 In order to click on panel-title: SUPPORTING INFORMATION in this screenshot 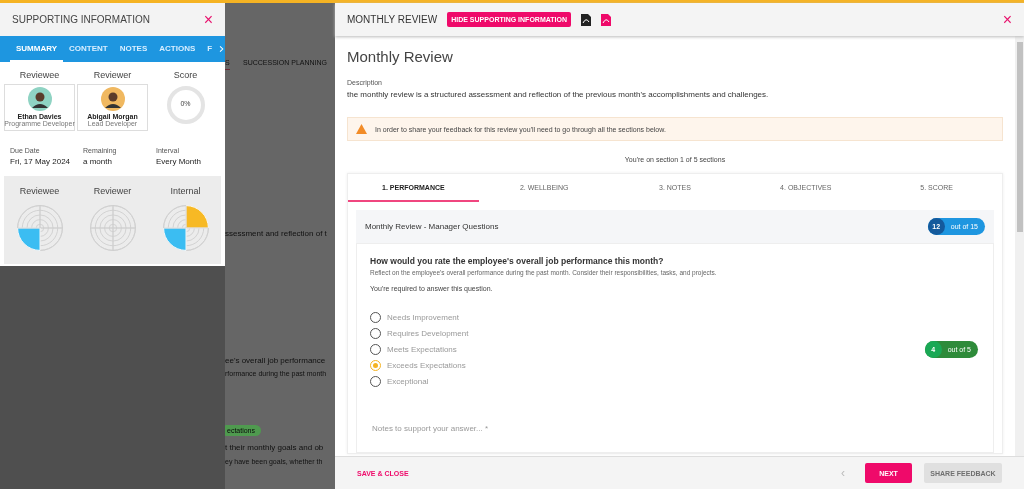, I will do `click(81, 19)`.